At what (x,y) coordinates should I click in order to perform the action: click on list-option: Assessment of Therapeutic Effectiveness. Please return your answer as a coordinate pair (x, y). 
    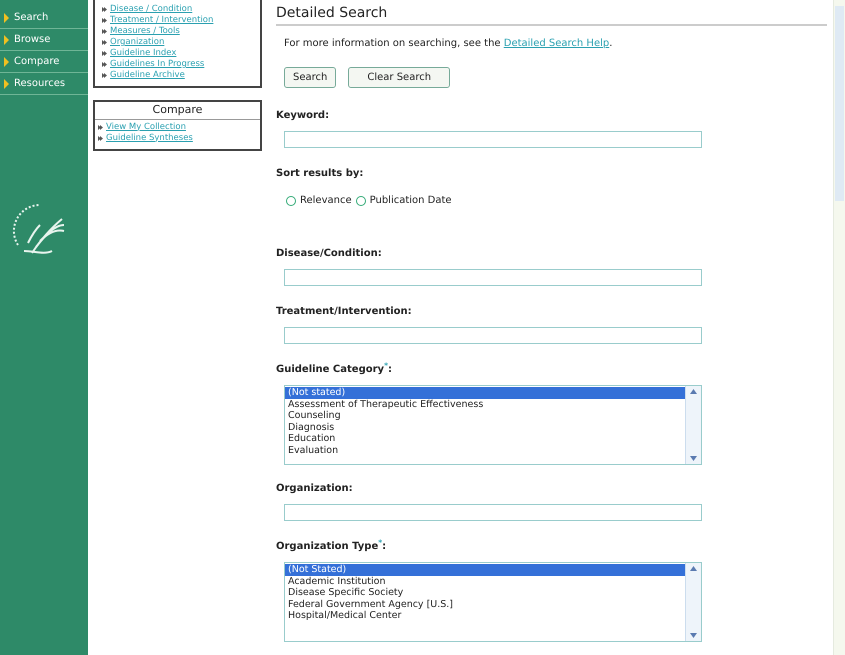
    Looking at the image, I should click on (485, 404).